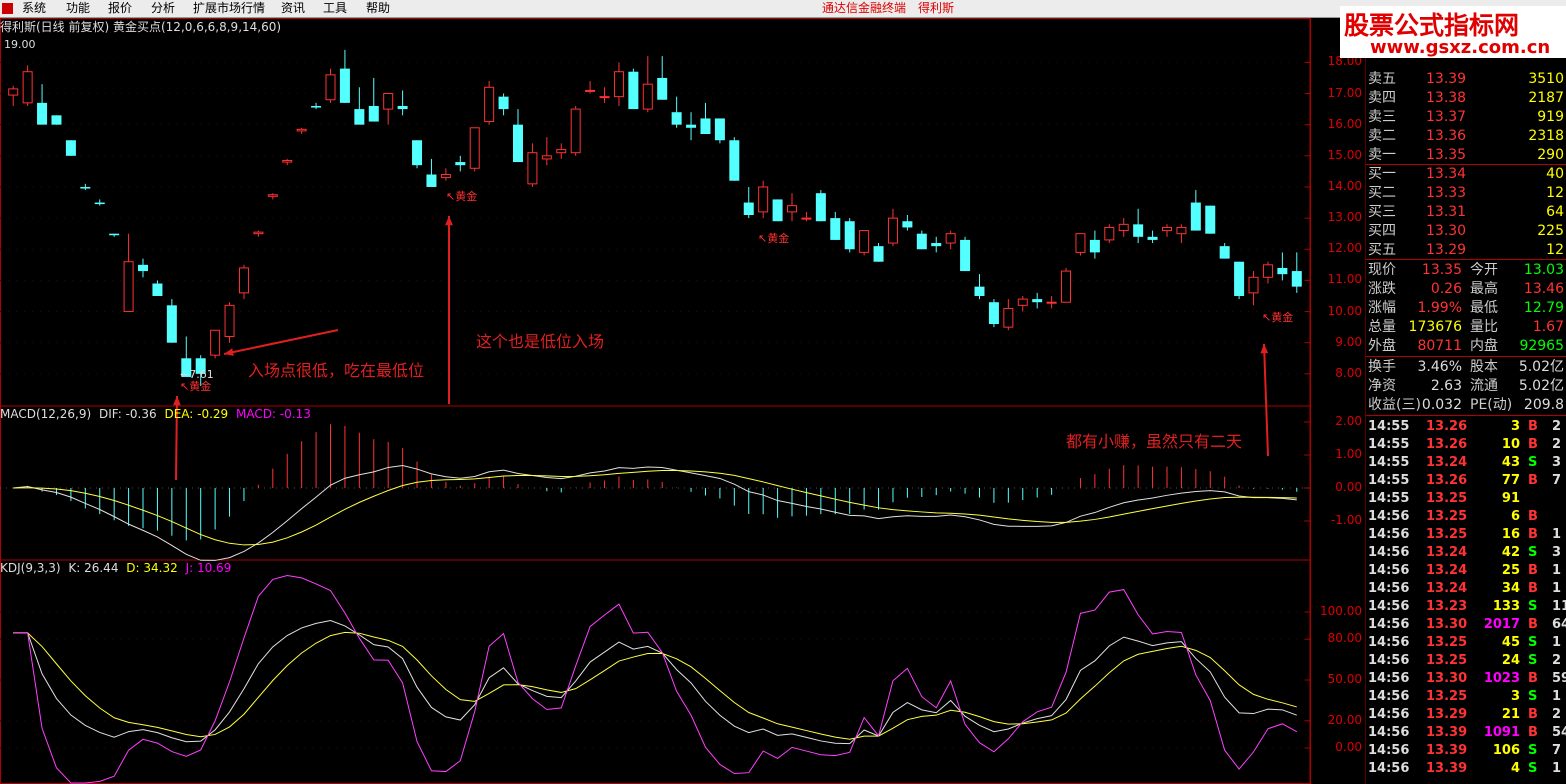 The image size is (1566, 784). Describe the element at coordinates (378, 8) in the screenshot. I see `menu-item-help: 帮助` at that location.